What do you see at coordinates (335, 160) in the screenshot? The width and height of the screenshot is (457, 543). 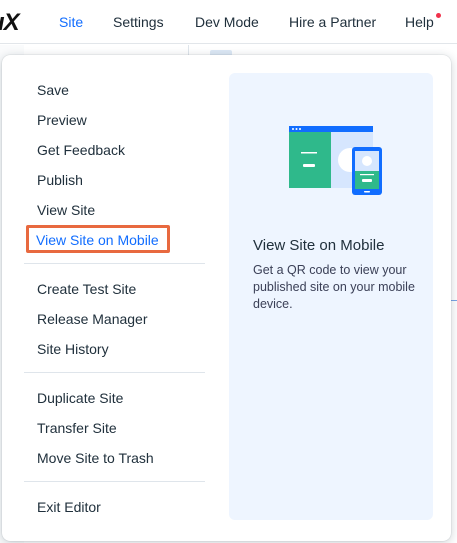 I see `desktop-and-mobile-icon` at bounding box center [335, 160].